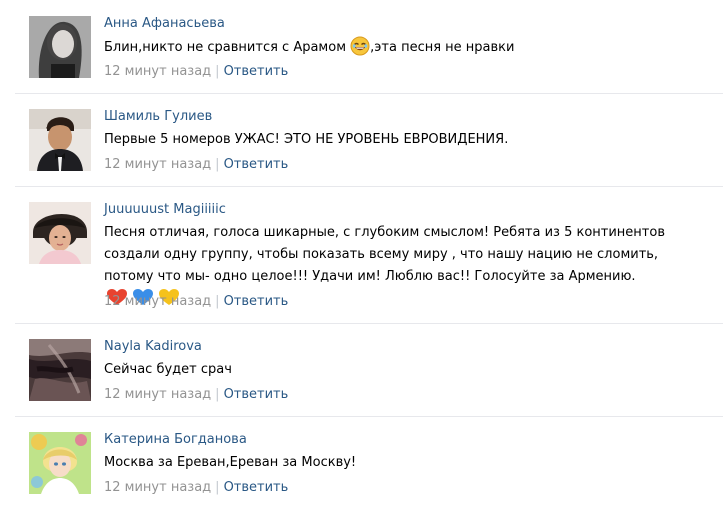 This screenshot has height=508, width=723. I want to click on comment-author: Анна Афанасьева, so click(164, 24).